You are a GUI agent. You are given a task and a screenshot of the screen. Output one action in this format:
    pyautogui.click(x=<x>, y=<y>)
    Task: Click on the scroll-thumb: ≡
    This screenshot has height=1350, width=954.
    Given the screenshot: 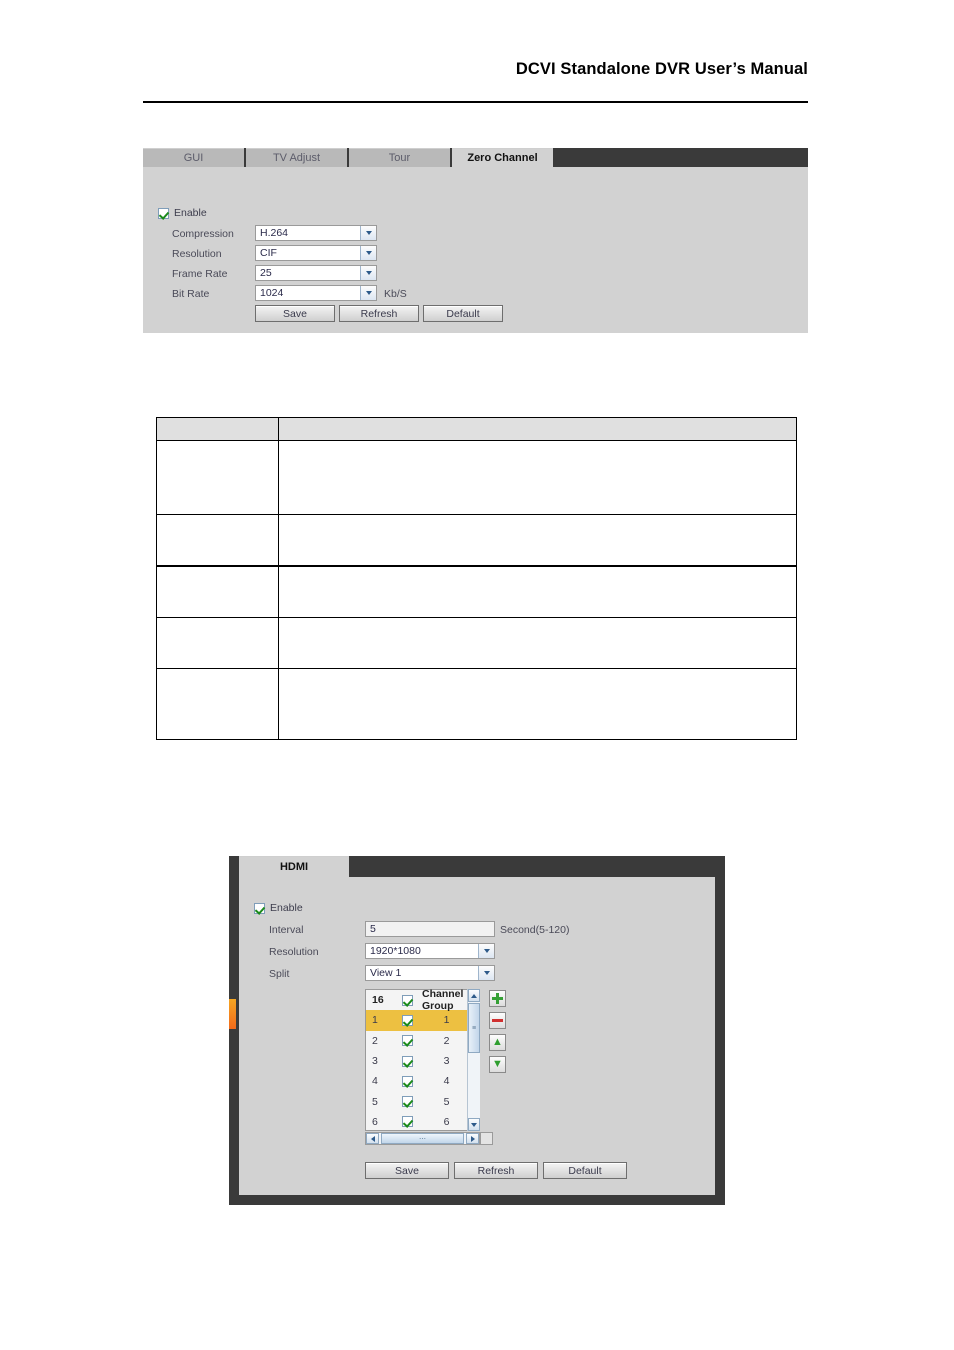 What is the action you would take?
    pyautogui.click(x=474, y=1028)
    